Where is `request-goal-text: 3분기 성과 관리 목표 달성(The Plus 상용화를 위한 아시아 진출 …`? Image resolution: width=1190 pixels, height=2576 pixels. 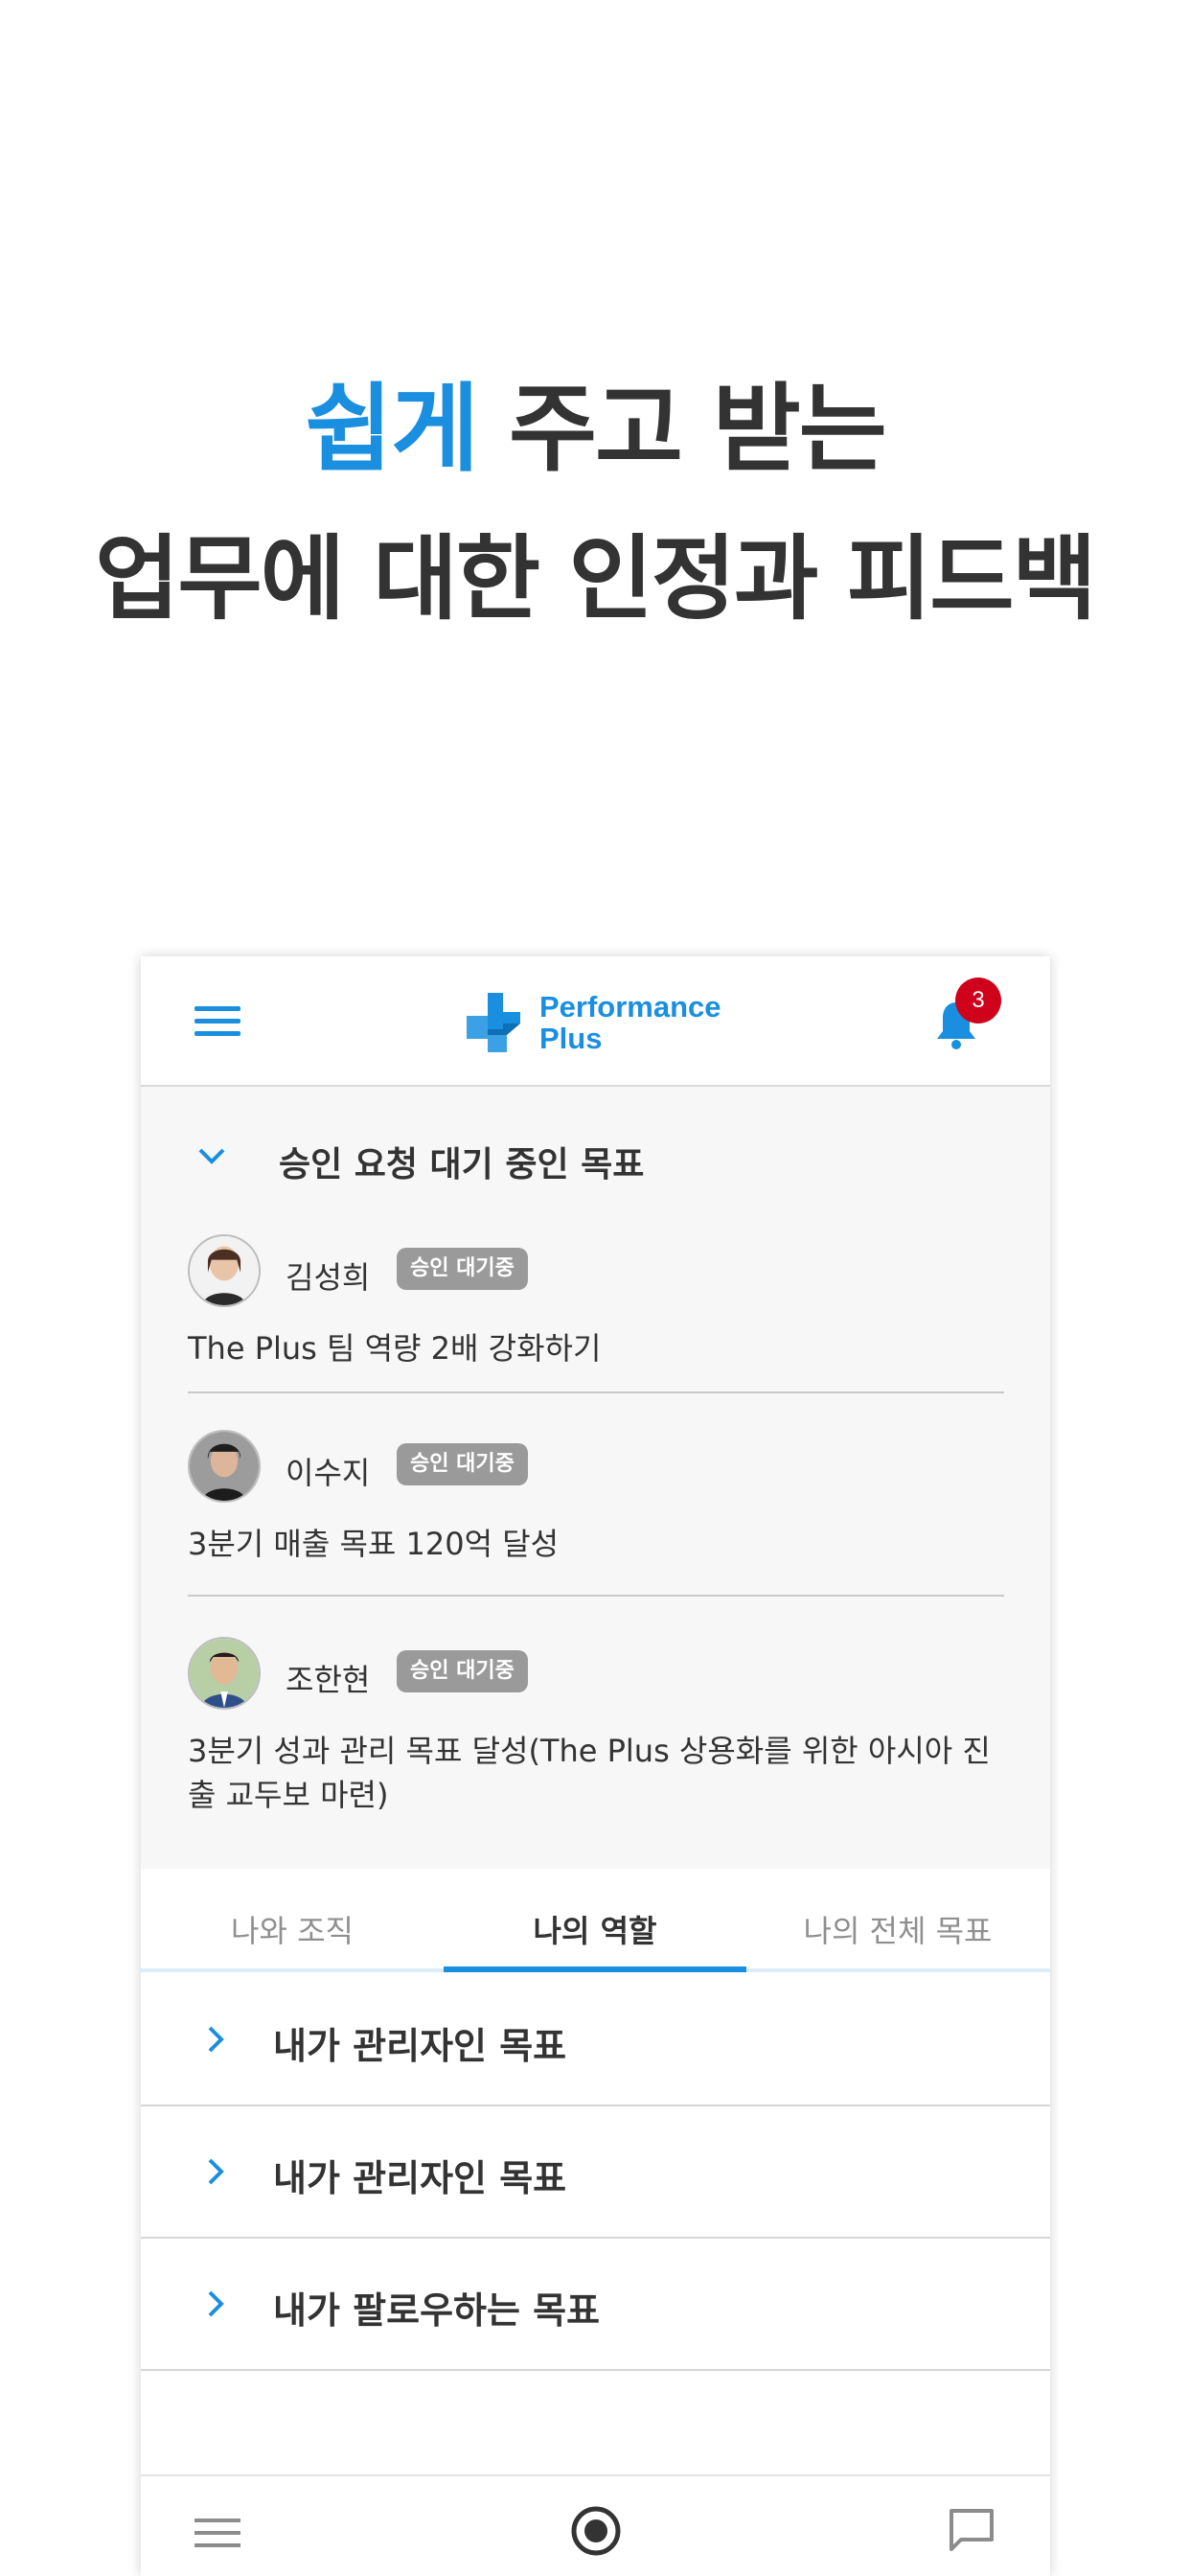
request-goal-text: 3분기 성과 관리 목표 달성(The Plus 상용화를 위한 아시아 진출 … is located at coordinates (590, 1773).